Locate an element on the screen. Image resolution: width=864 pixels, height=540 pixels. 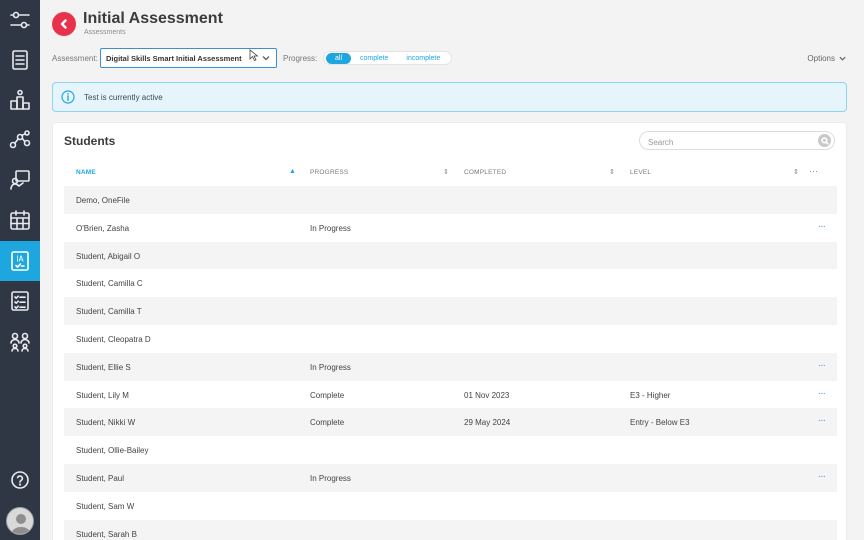
table-row: Student, Camilla T is located at coordinates (450, 311).